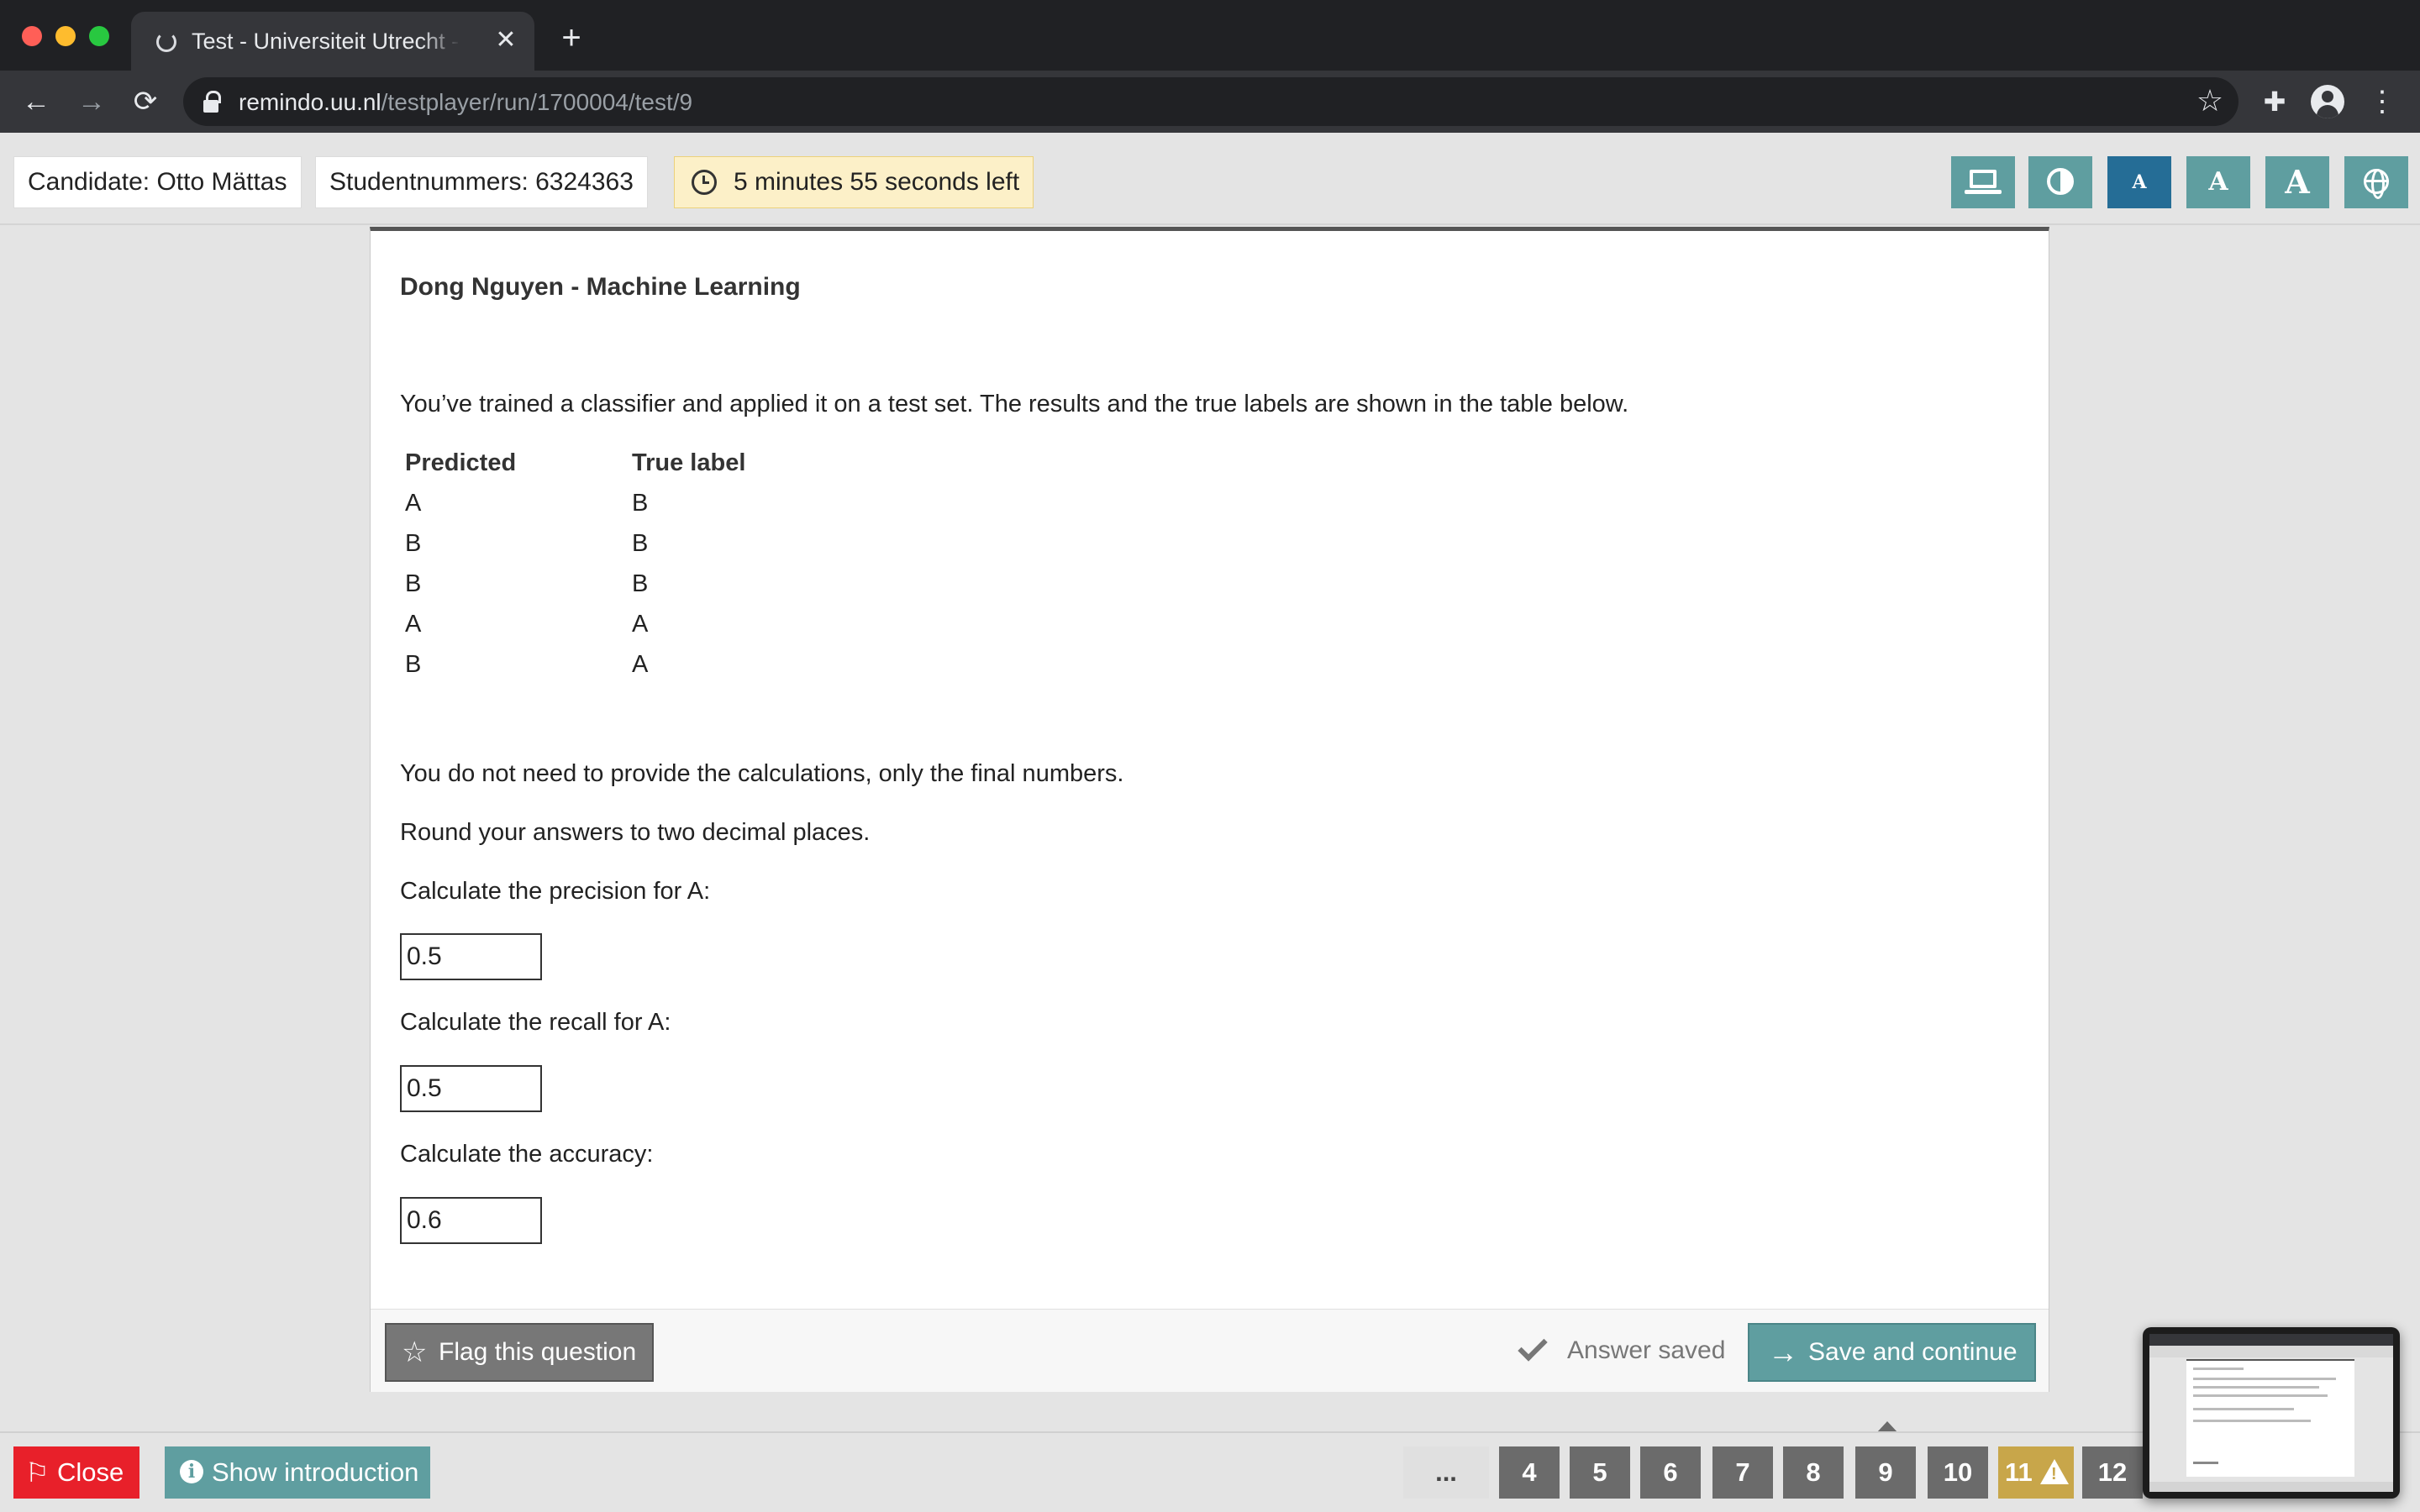 The image size is (2420, 1512). I want to click on table-header-row: Predicted True label, so click(572, 463).